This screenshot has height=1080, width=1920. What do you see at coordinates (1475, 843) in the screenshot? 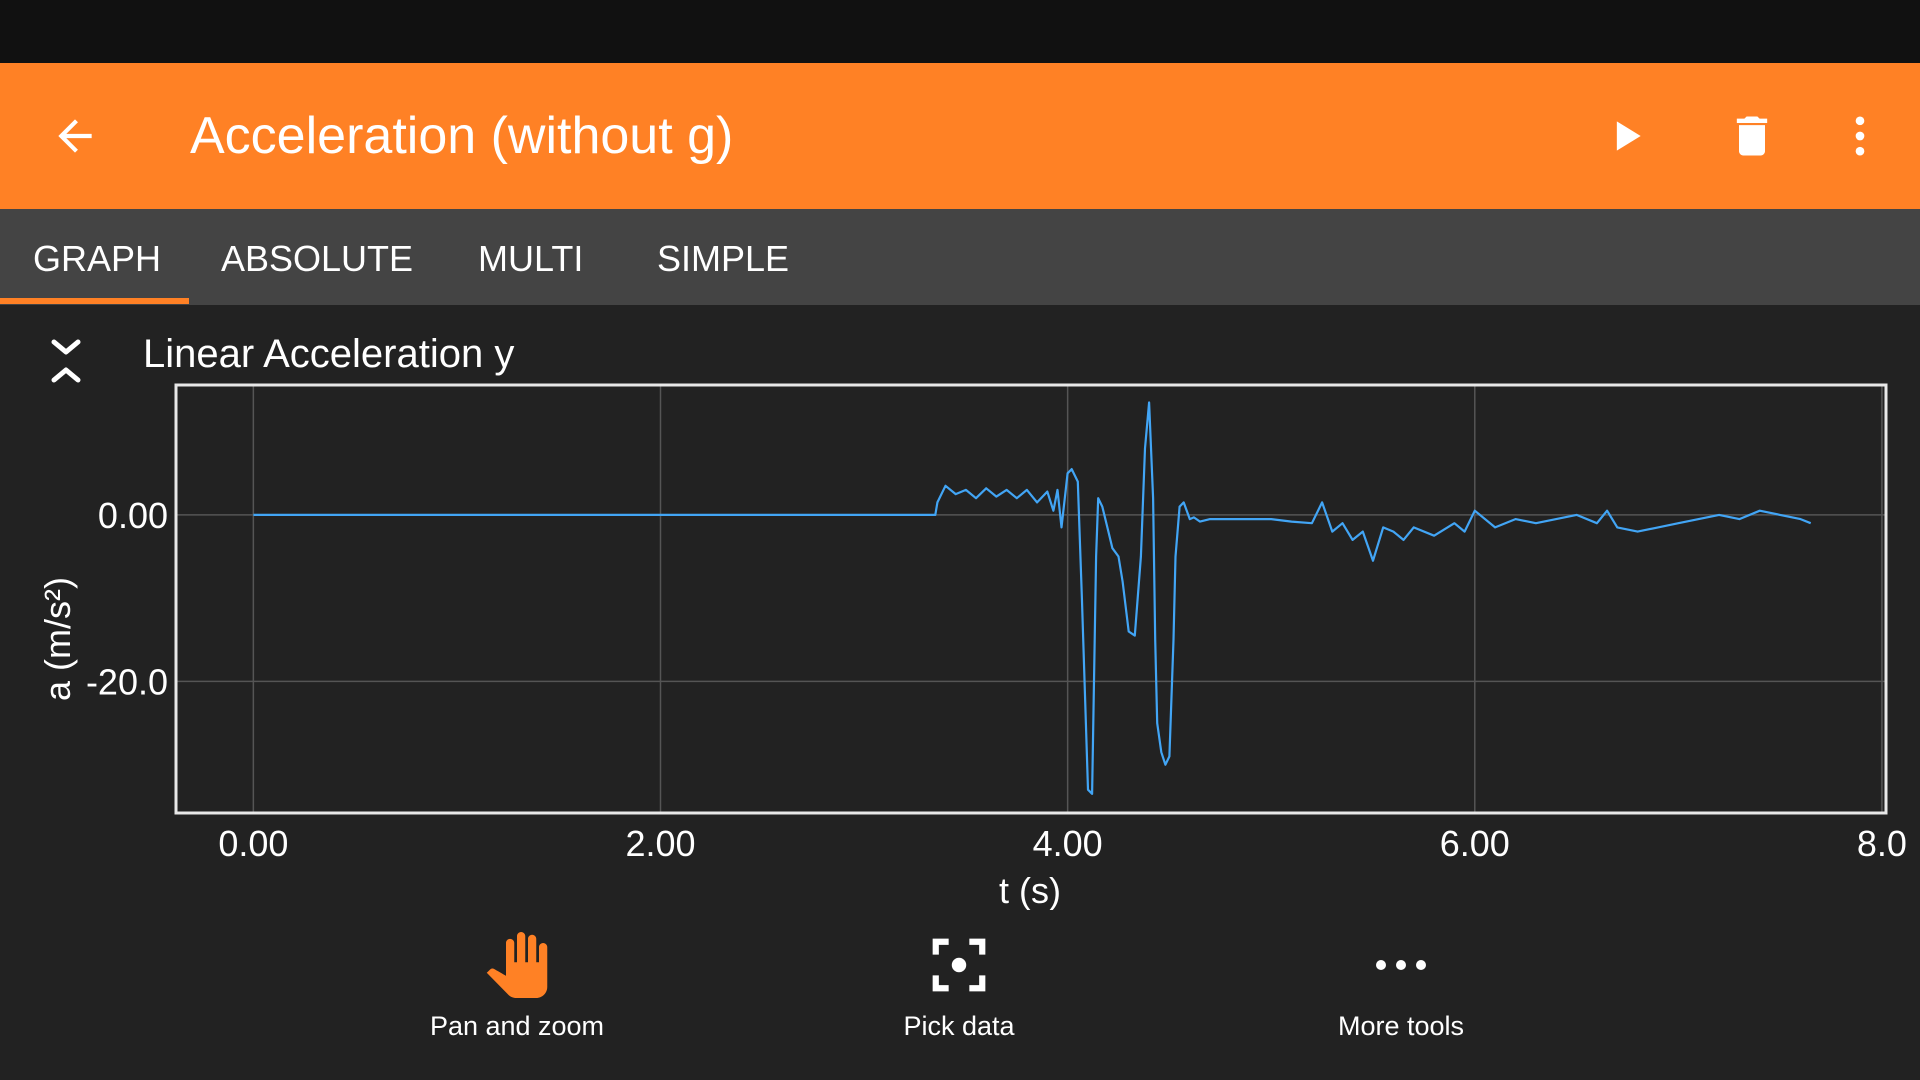
I see `x-tick-label: 6.00` at bounding box center [1475, 843].